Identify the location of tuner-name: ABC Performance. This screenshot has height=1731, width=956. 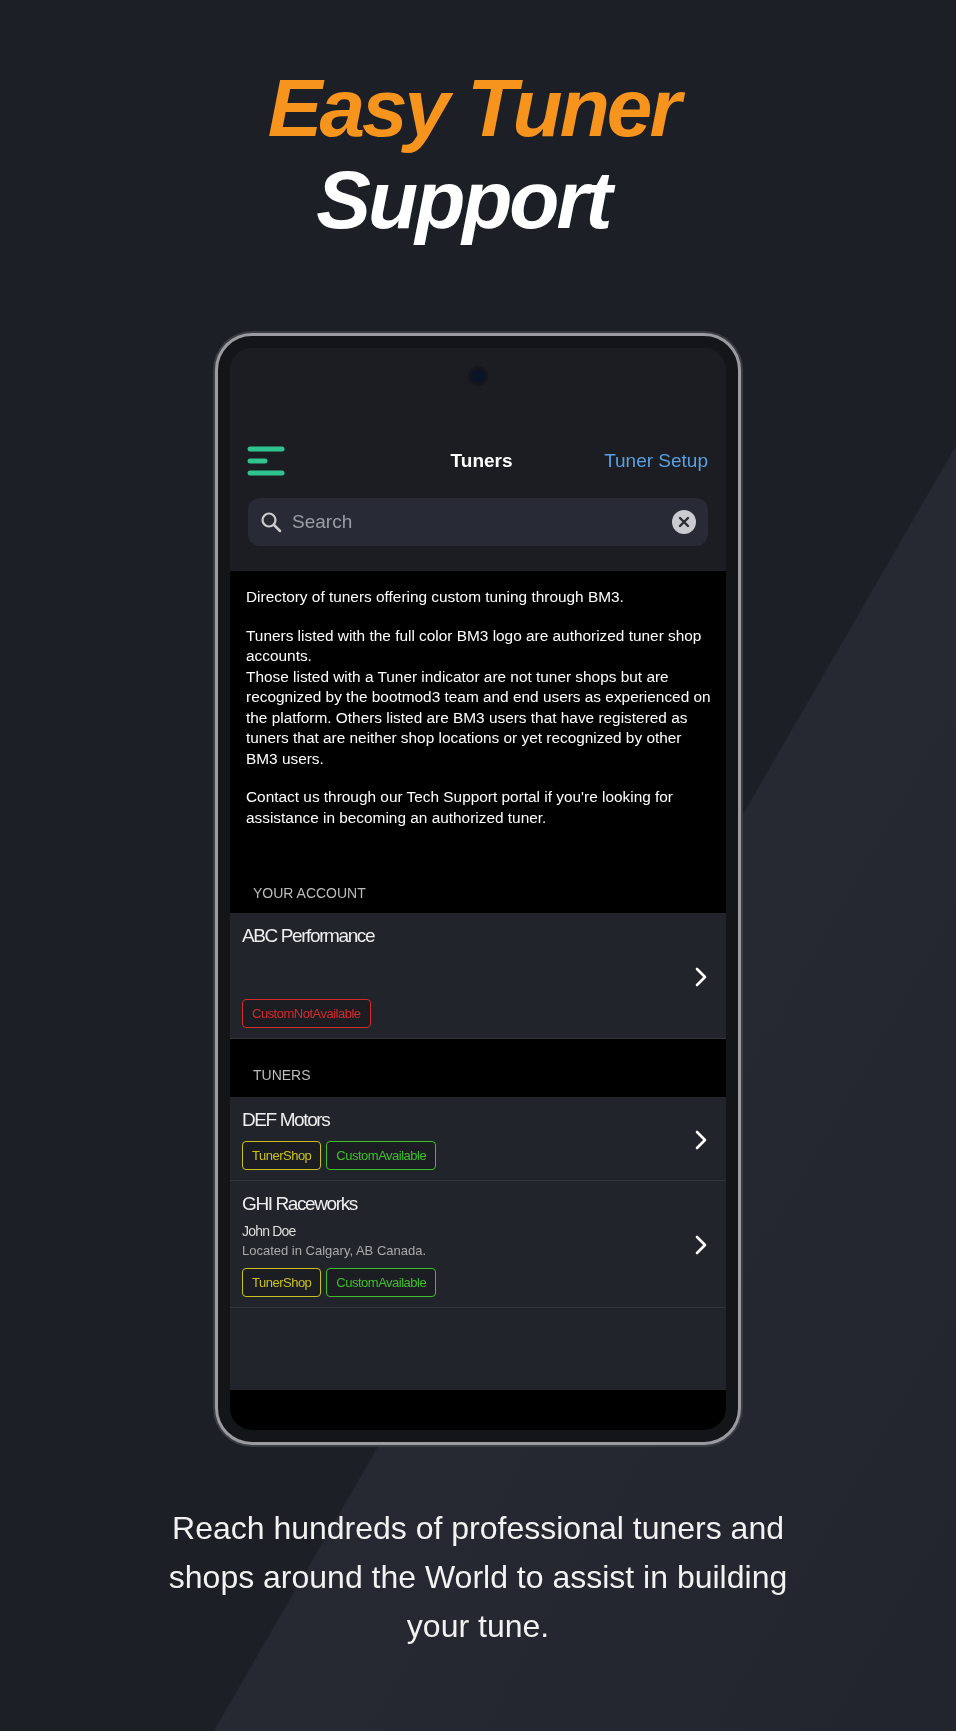
(309, 936).